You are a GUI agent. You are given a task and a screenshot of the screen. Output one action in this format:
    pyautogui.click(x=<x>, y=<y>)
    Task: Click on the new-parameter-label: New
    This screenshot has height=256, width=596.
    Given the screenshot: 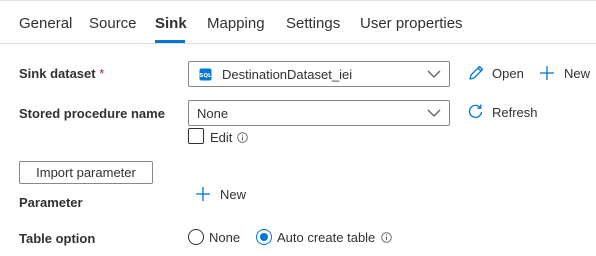 What is the action you would take?
    pyautogui.click(x=233, y=194)
    